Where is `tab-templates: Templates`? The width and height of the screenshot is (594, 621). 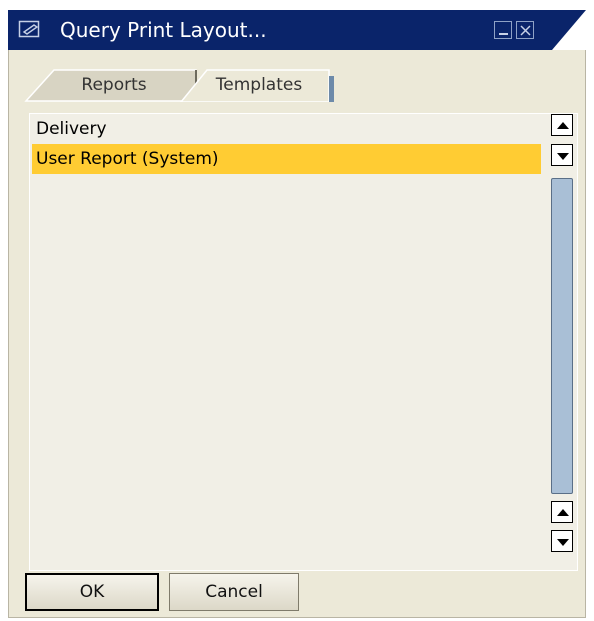
tab-templates: Templates is located at coordinates (259, 85).